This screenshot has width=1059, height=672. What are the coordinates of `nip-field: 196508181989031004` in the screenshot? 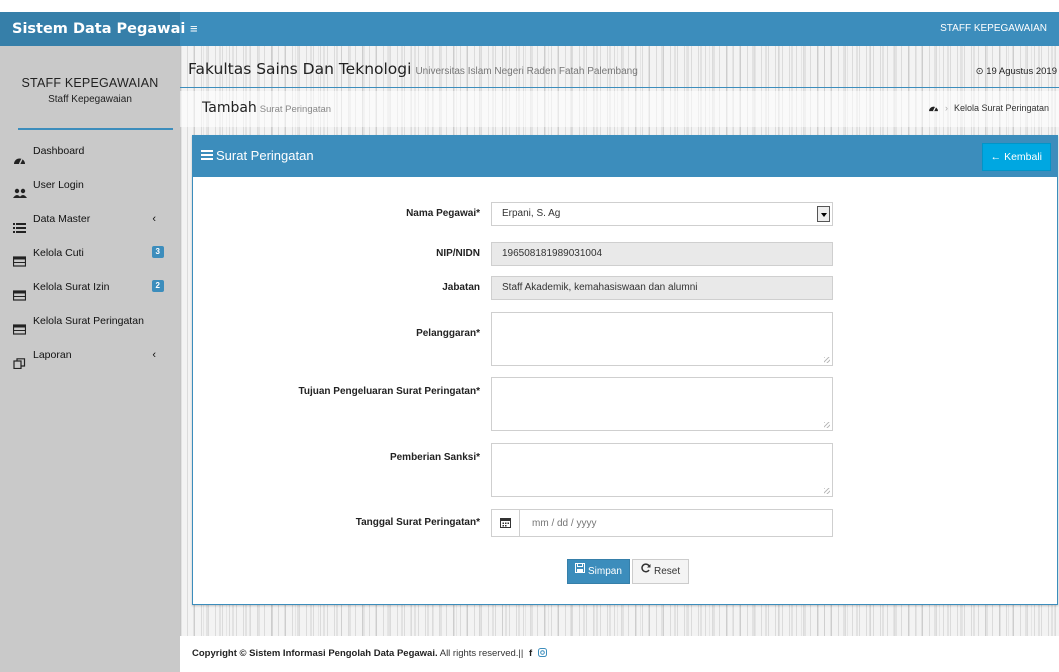 It's located at (662, 254).